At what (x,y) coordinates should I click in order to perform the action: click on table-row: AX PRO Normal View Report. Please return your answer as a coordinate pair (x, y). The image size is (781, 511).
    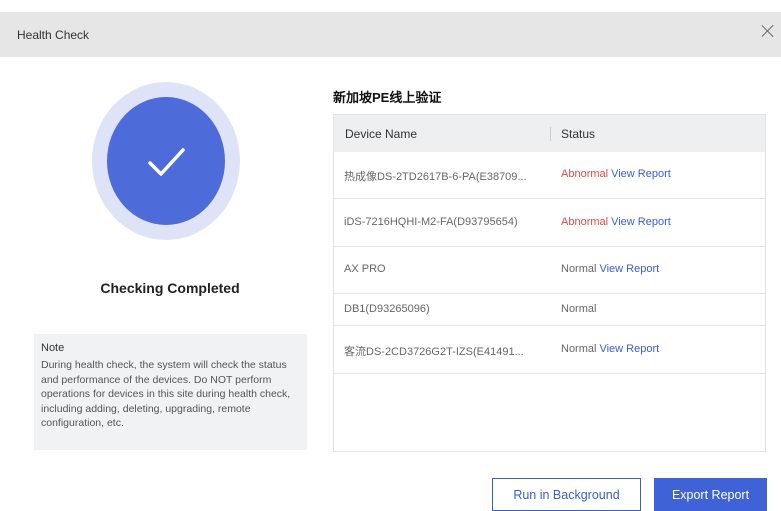
    Looking at the image, I should click on (549, 270).